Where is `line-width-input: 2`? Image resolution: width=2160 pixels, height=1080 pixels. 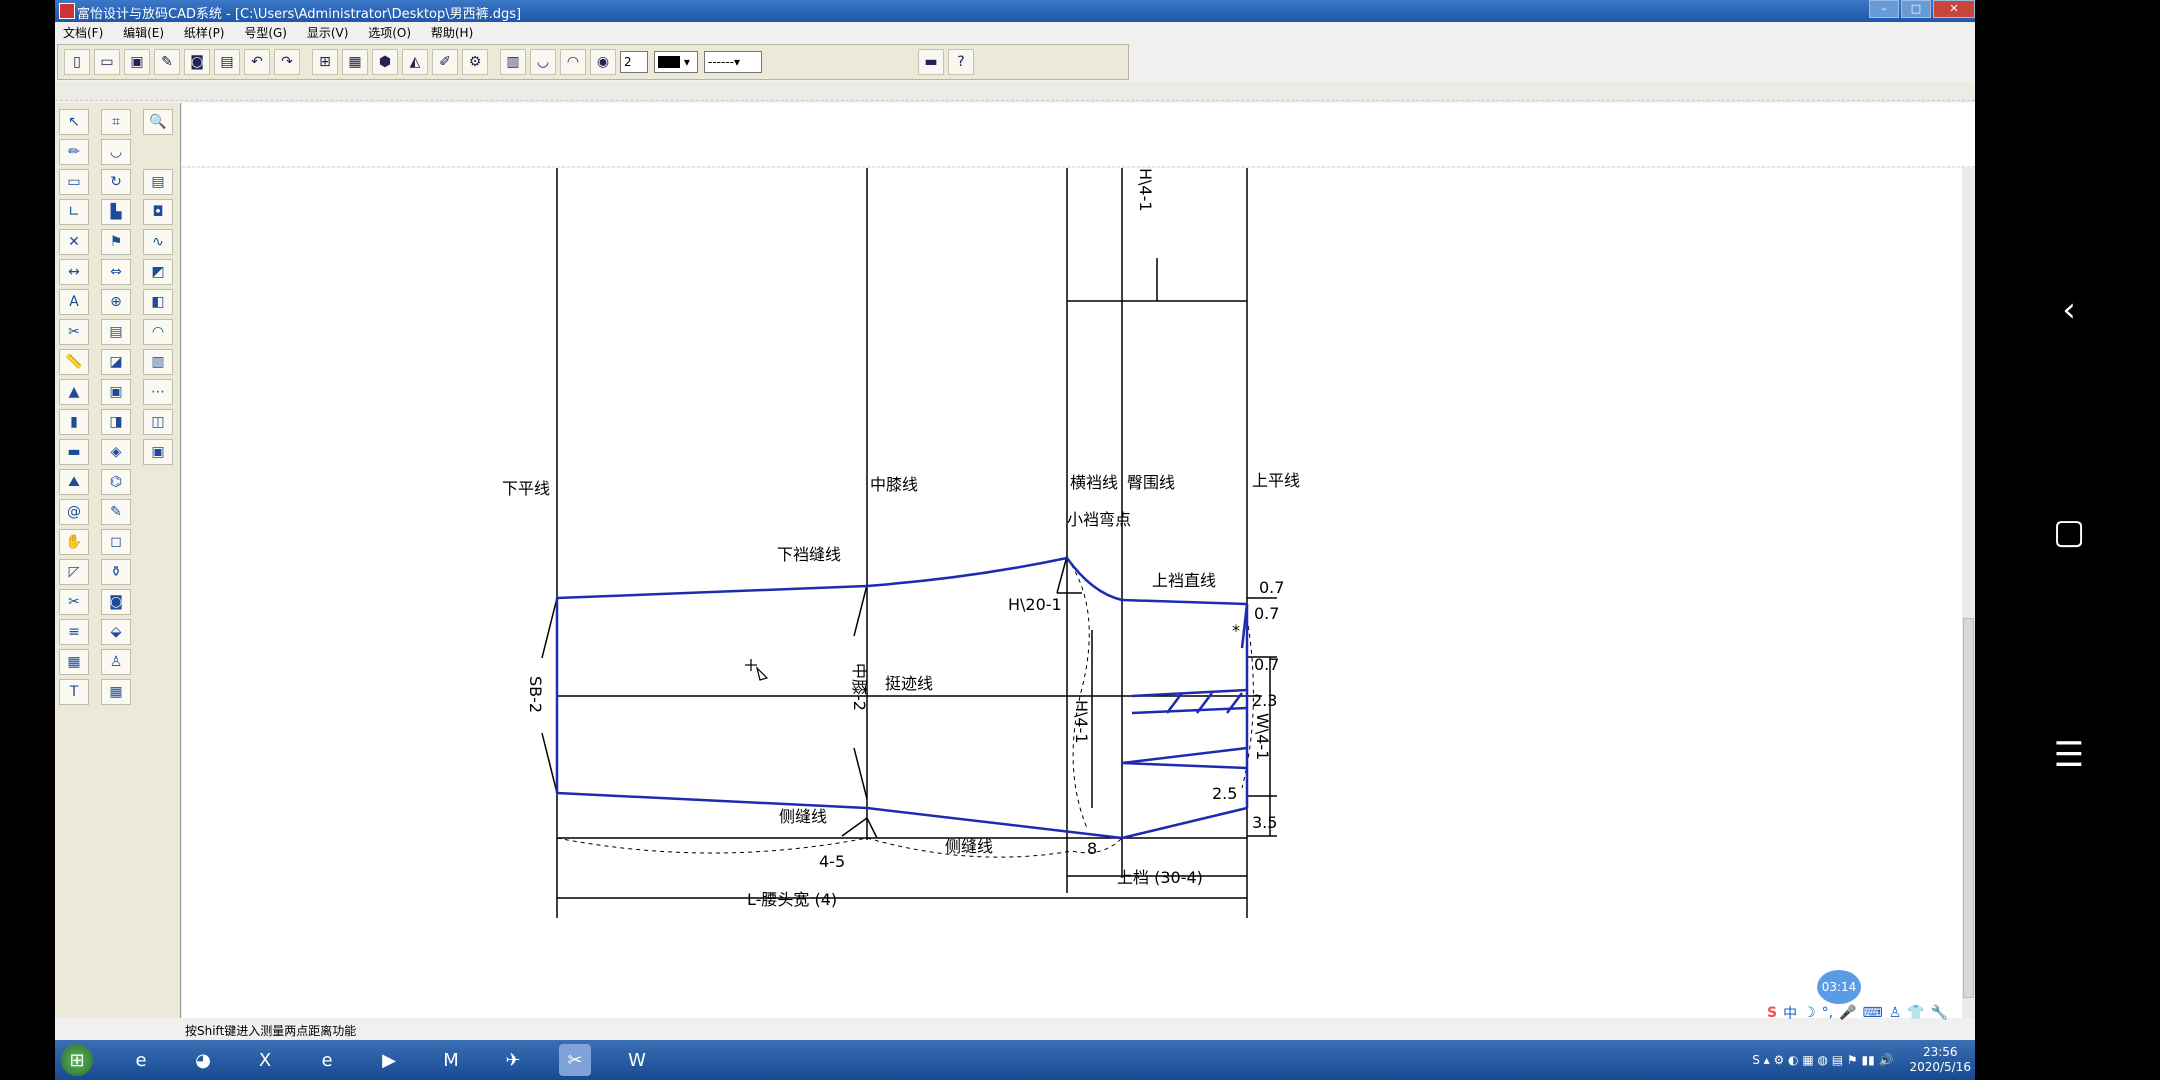
line-width-input: 2 is located at coordinates (634, 62).